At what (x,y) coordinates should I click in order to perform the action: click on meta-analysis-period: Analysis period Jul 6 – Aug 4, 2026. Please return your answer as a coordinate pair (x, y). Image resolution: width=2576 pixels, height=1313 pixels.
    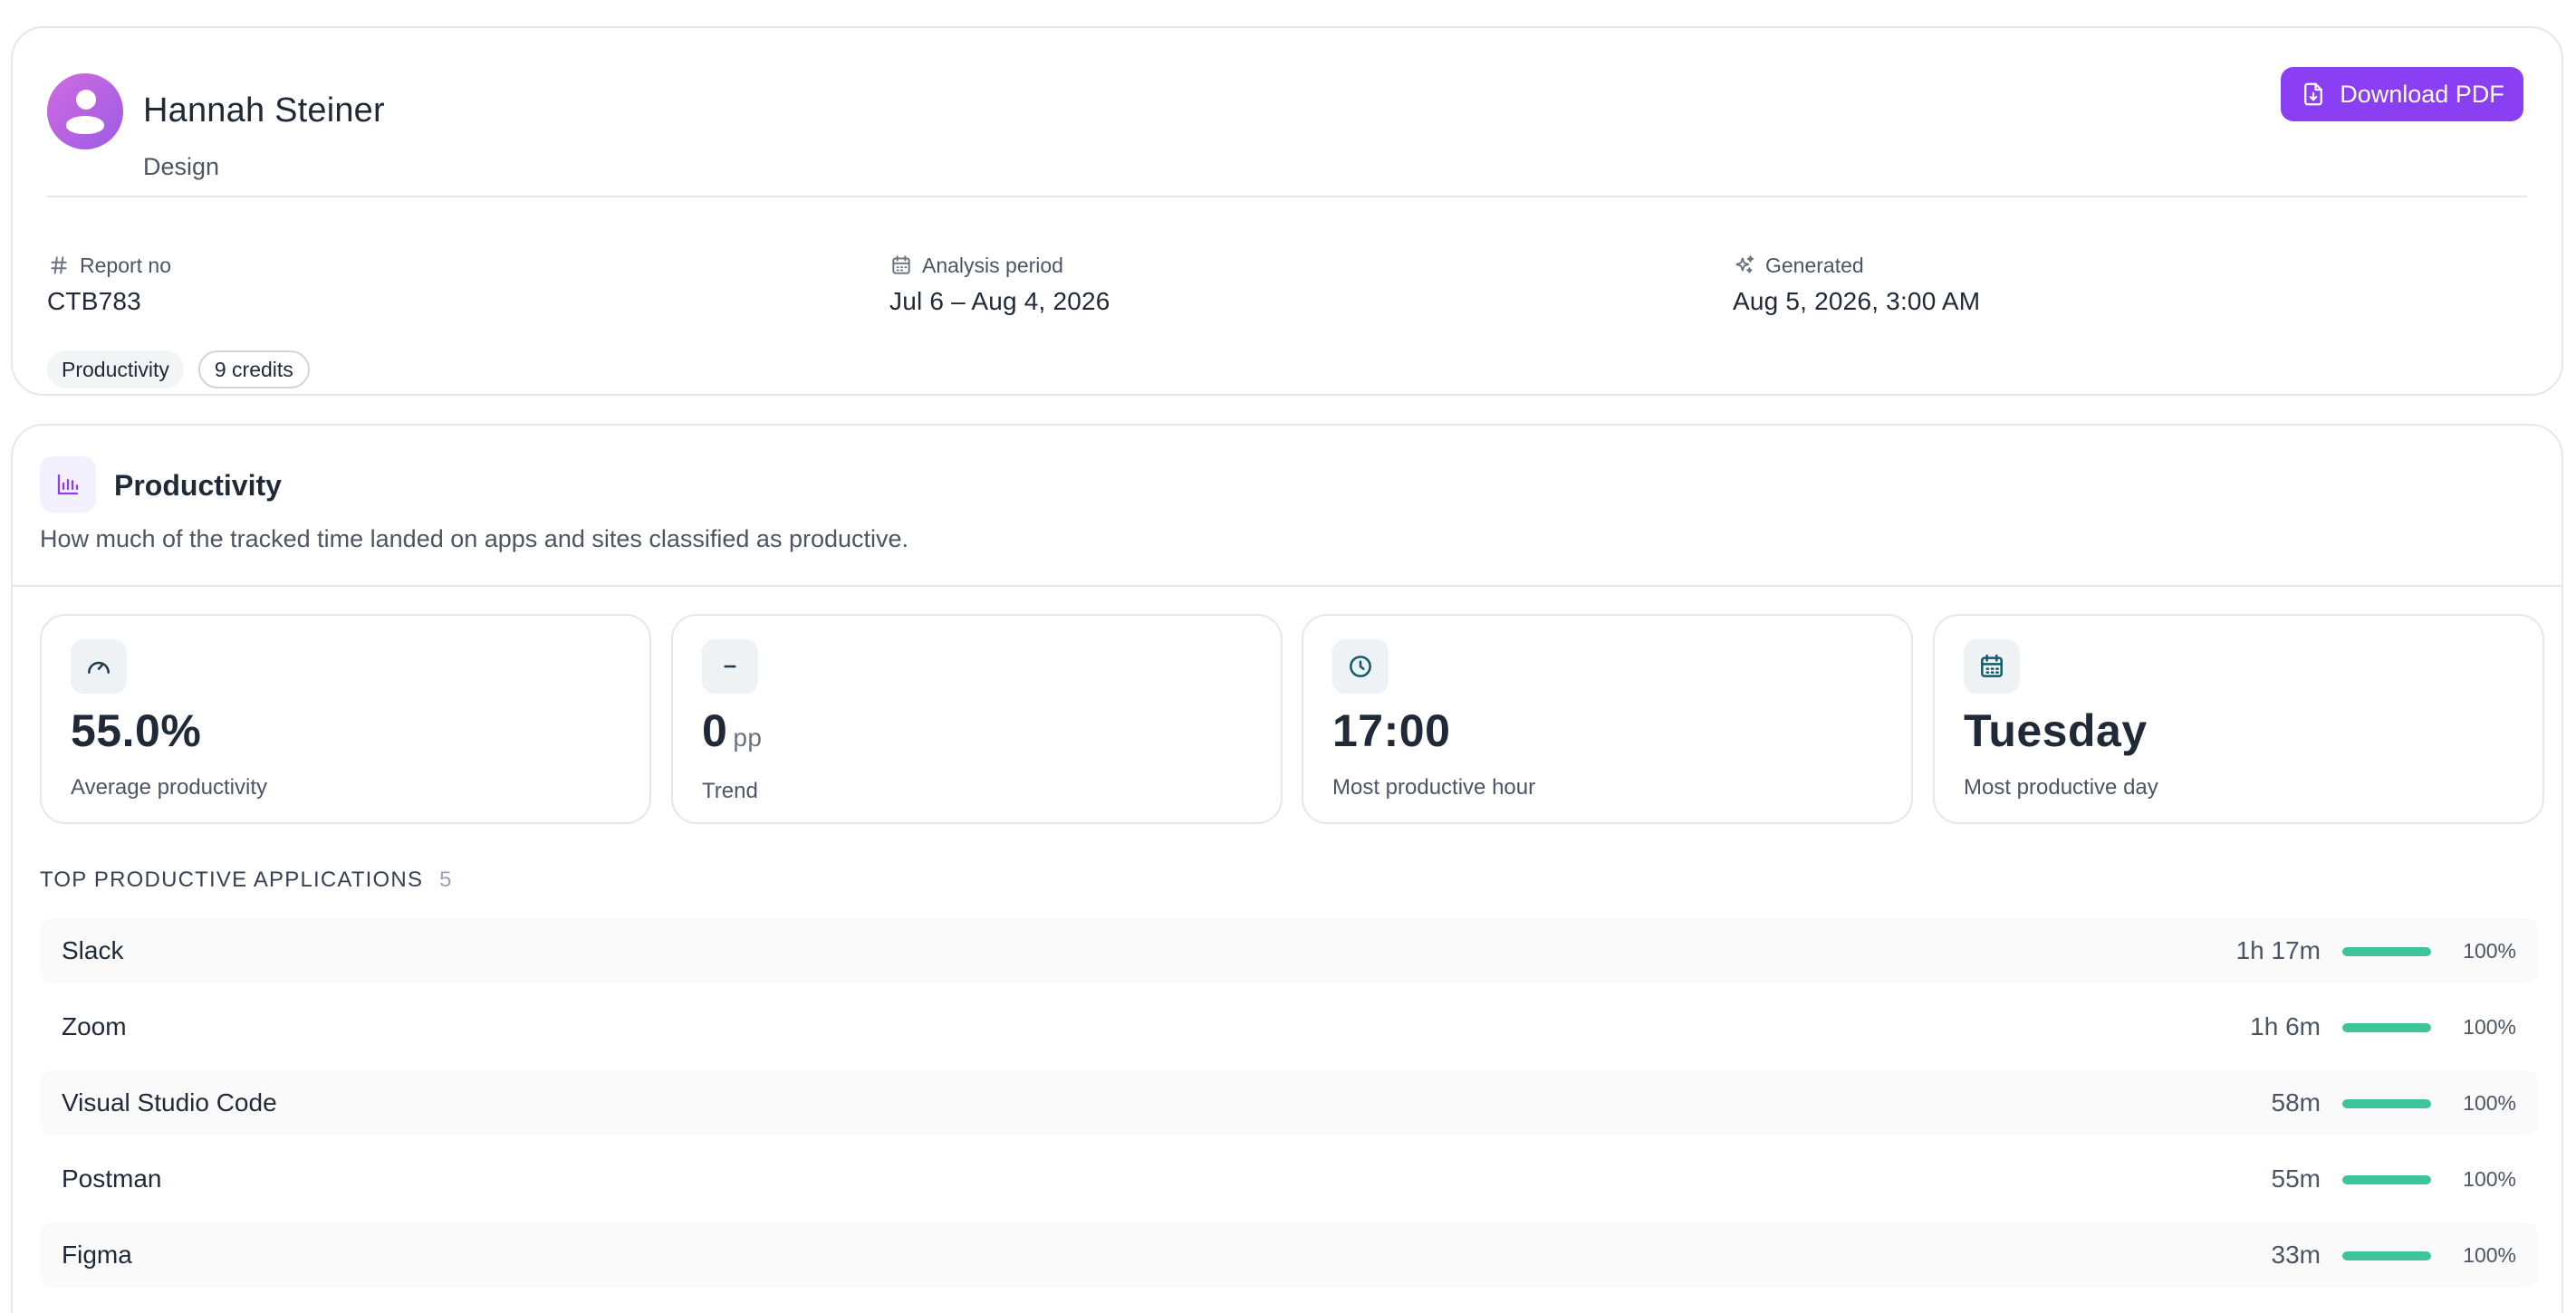
    Looking at the image, I should click on (999, 283).